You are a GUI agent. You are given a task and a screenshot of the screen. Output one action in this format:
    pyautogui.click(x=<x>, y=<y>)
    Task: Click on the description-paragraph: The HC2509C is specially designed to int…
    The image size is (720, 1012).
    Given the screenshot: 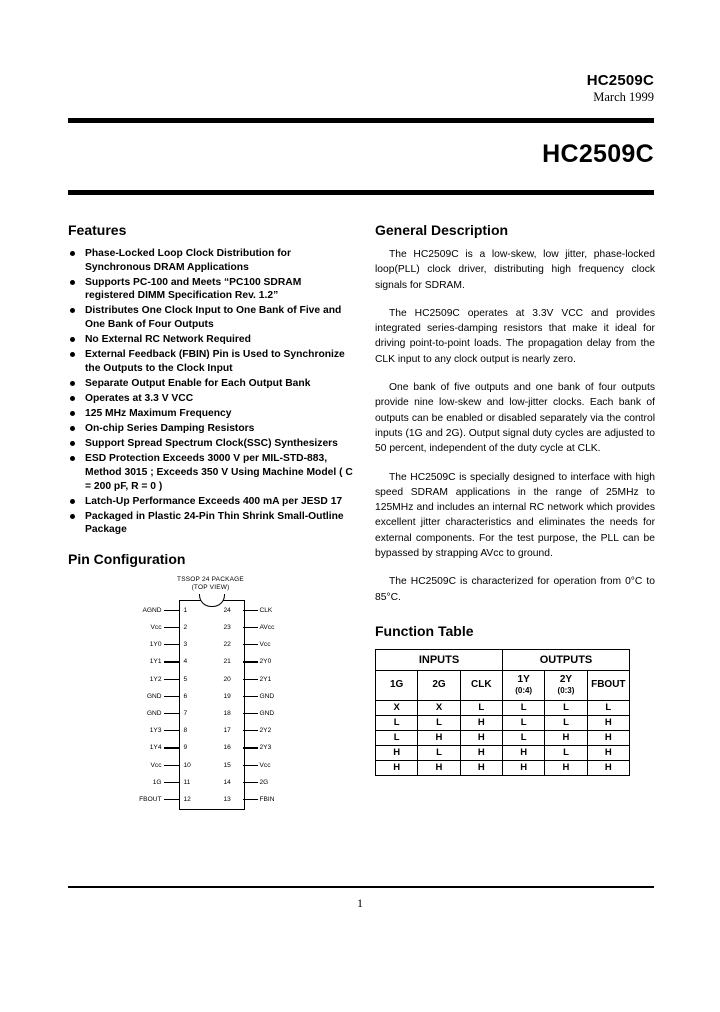 What is the action you would take?
    pyautogui.click(x=515, y=515)
    